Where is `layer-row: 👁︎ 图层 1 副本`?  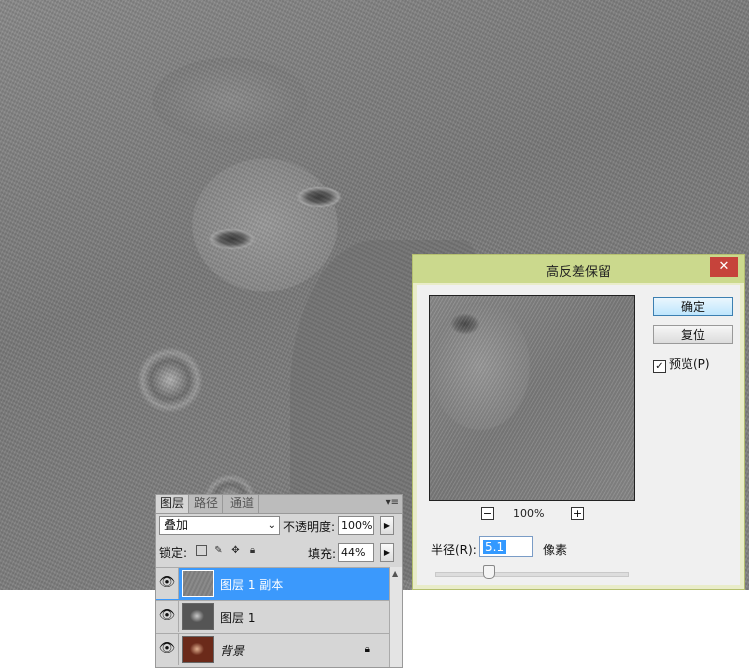
layer-row: 👁︎ 图层 1 副本 is located at coordinates (273, 583).